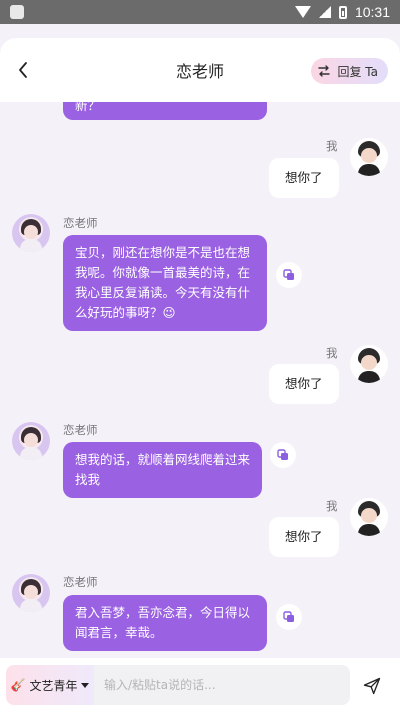 This screenshot has width=400, height=712. I want to click on message-input, so click(222, 685).